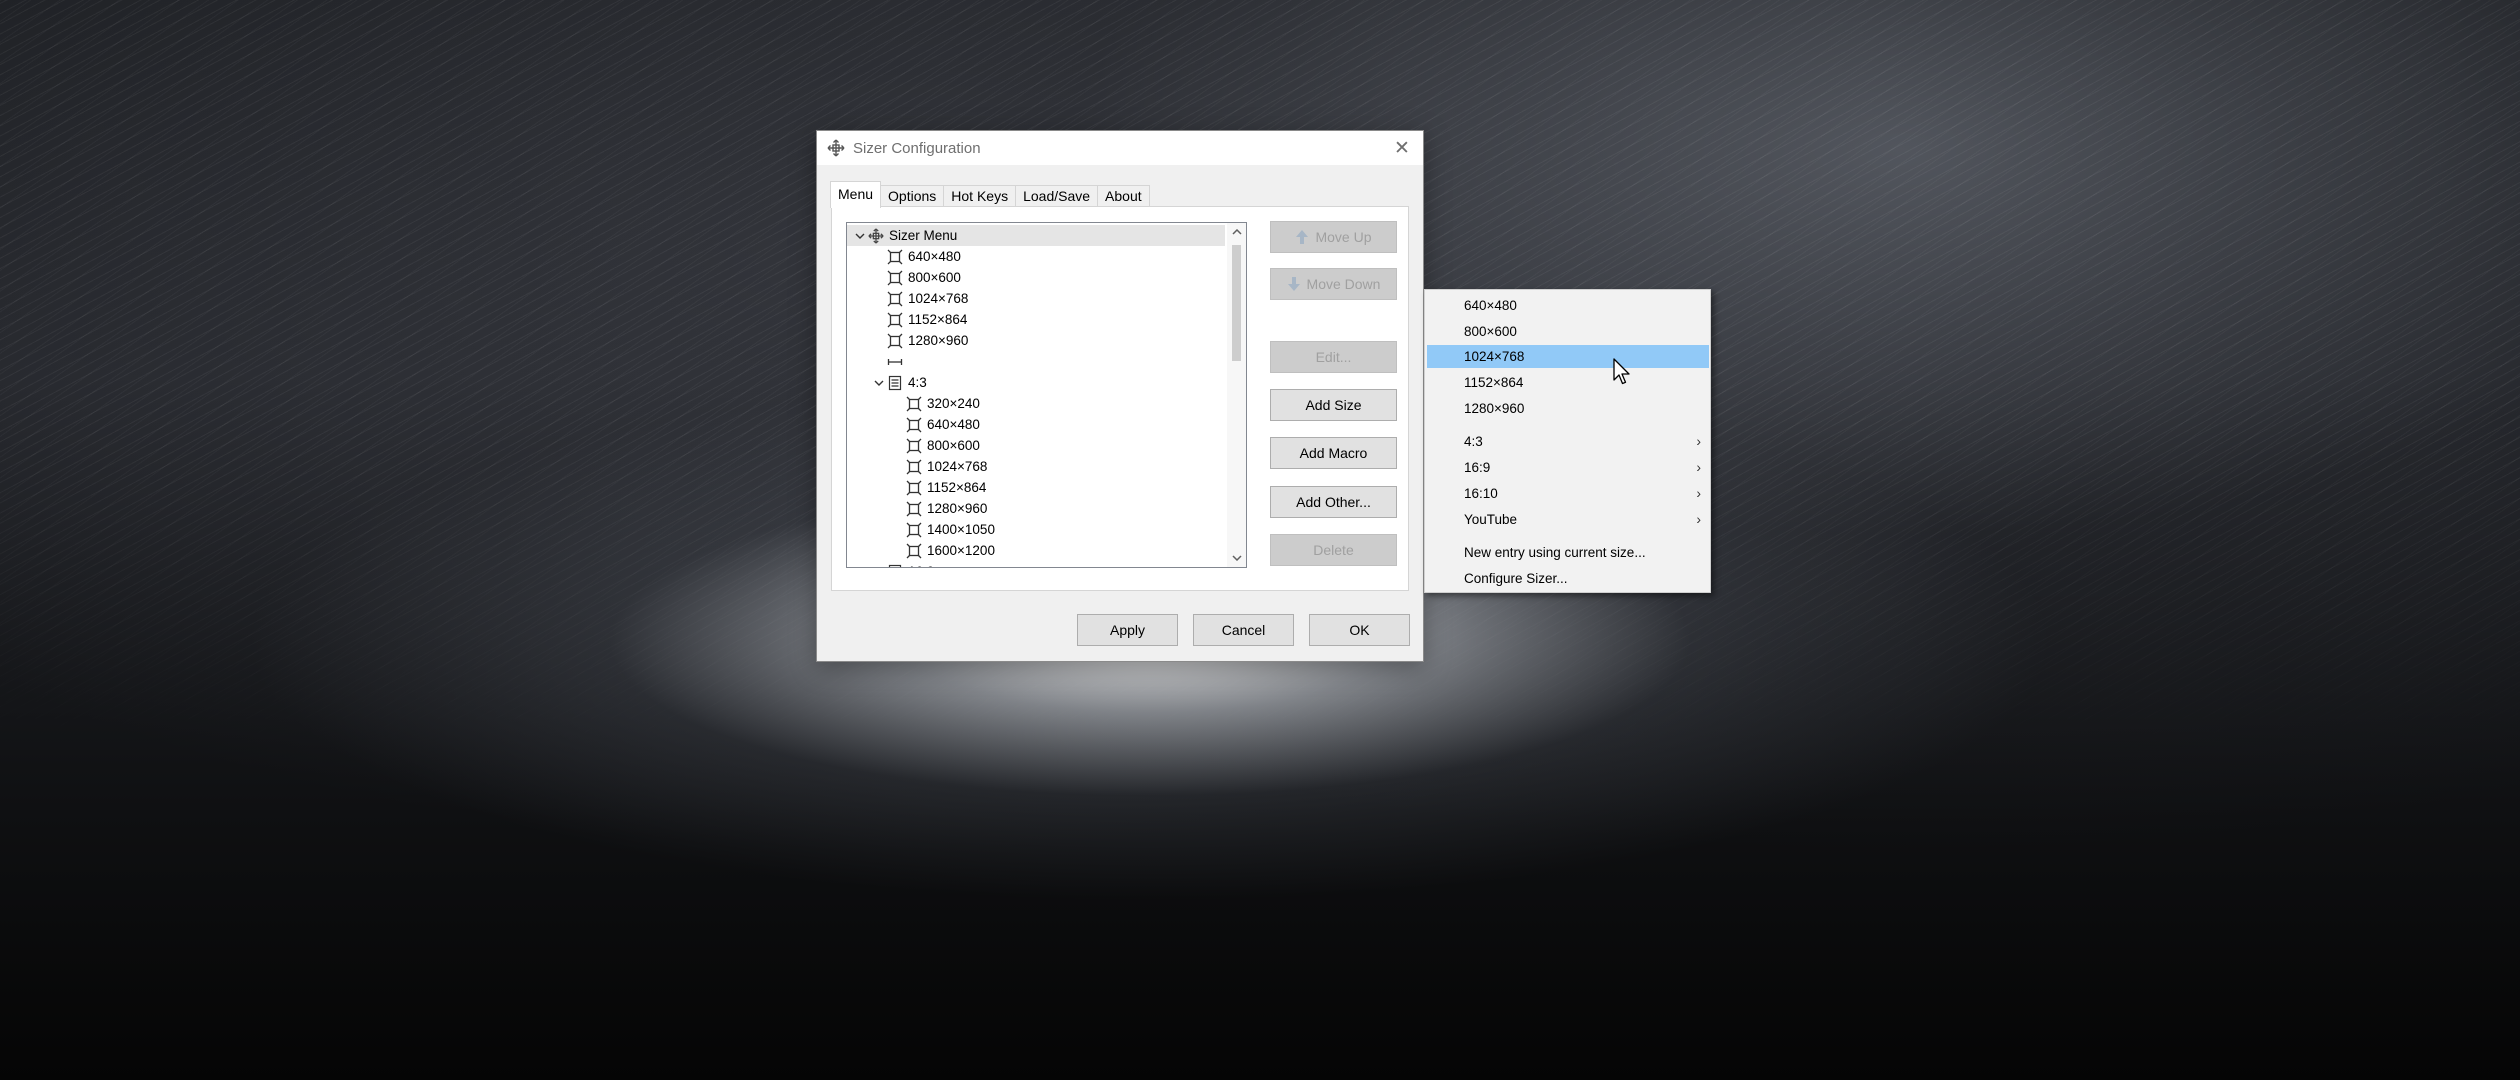  Describe the element at coordinates (1123, 196) in the screenshot. I see `tab-about: About` at that location.